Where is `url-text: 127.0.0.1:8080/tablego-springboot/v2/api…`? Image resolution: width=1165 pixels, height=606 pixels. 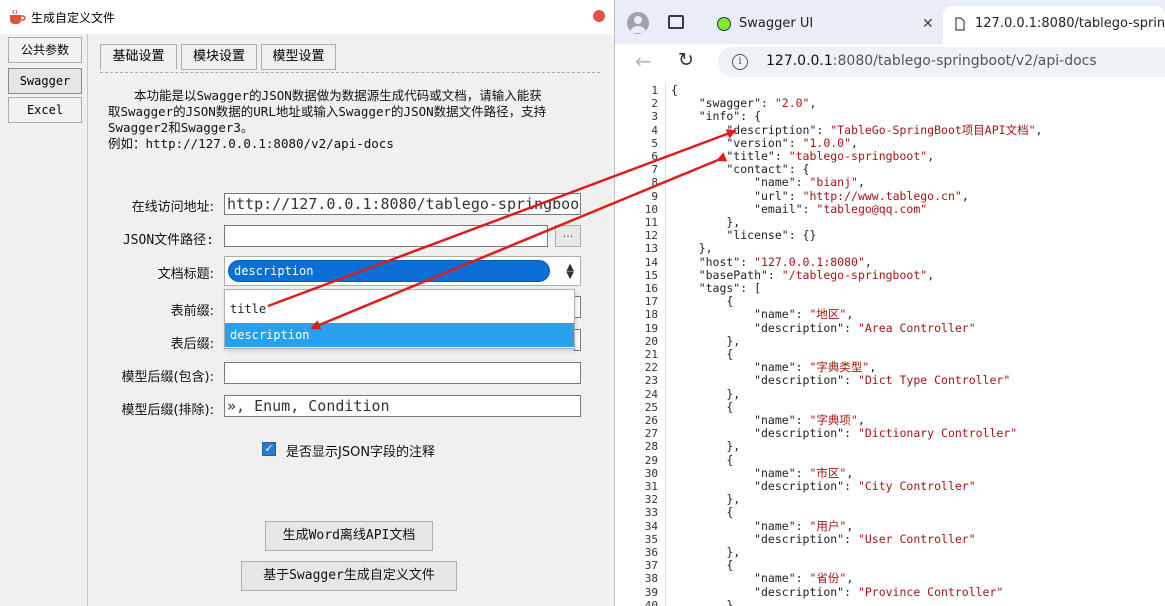 url-text: 127.0.0.1:8080/tablego-springboot/v2/api… is located at coordinates (931, 61).